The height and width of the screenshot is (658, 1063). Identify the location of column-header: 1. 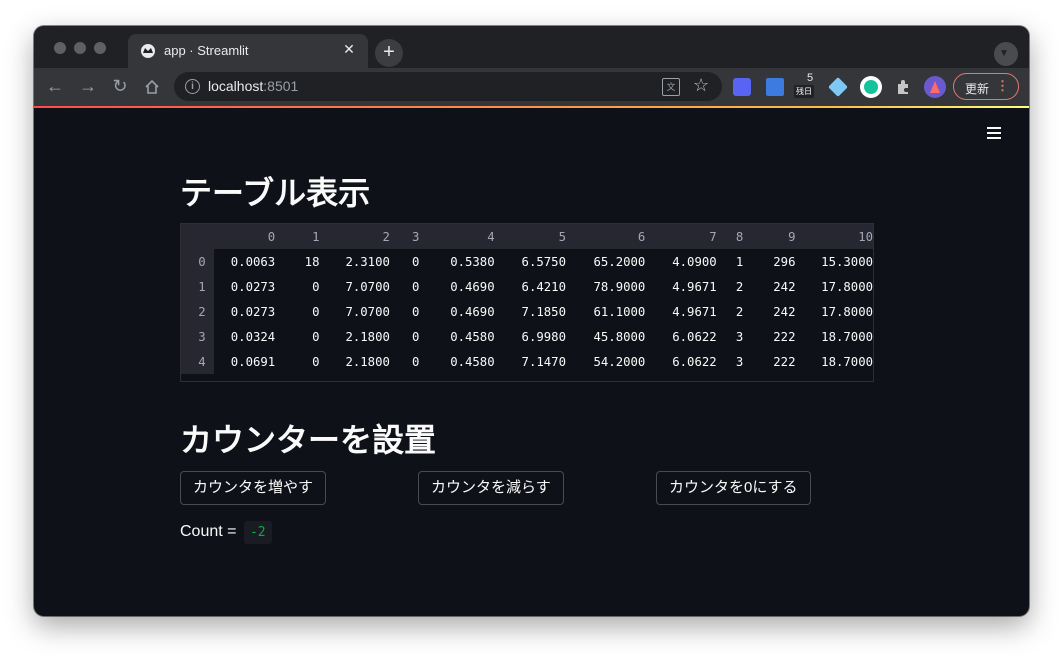
(297, 236).